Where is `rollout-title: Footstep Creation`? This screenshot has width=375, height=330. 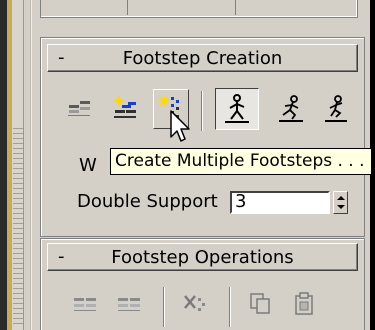 rollout-title: Footstep Creation is located at coordinates (202, 58).